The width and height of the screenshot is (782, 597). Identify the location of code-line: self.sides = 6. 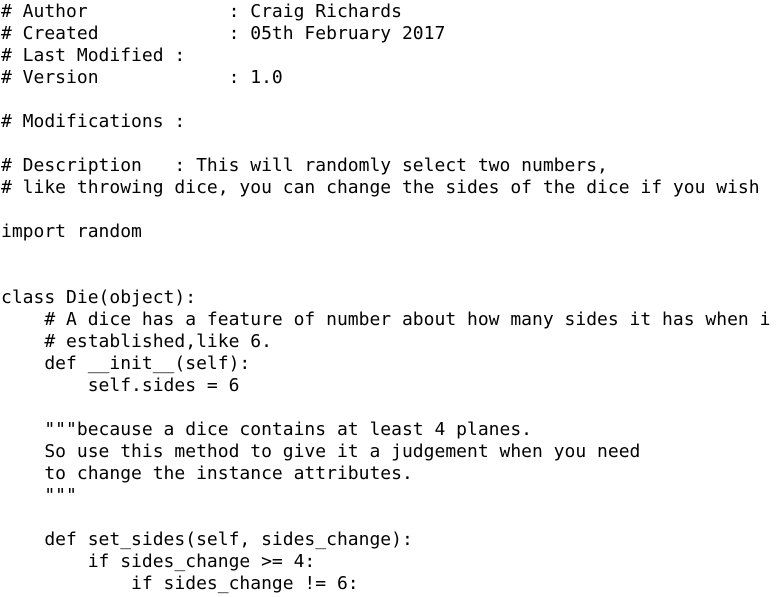
(120, 385).